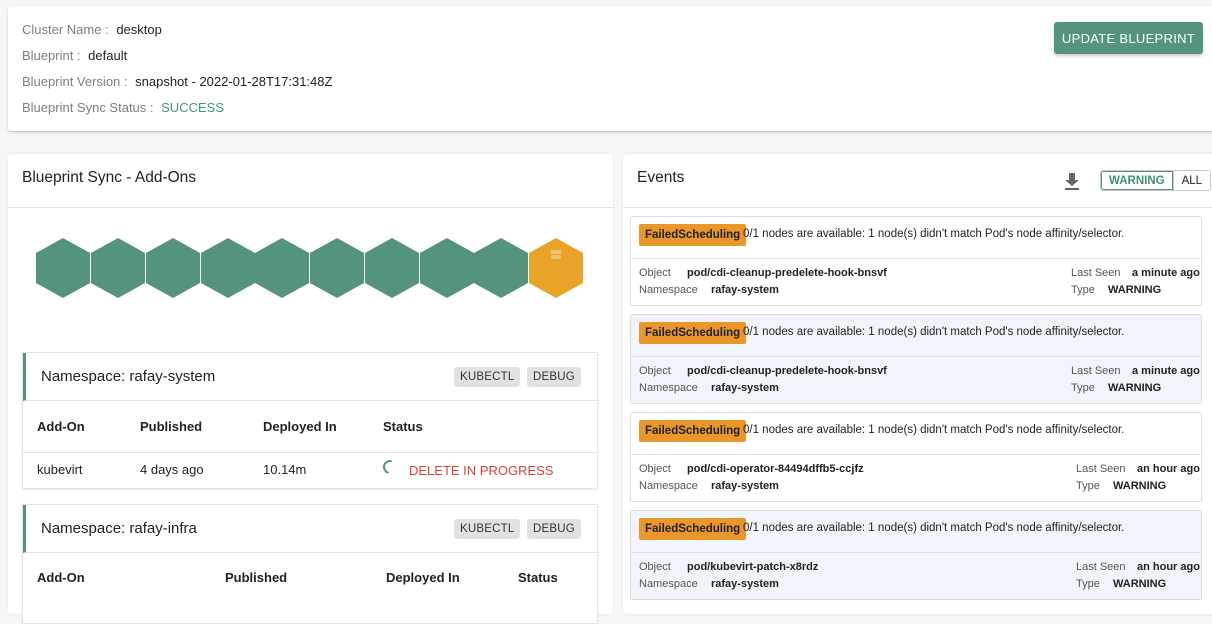  I want to click on blueprint-label: Blueprint :, so click(51, 55).